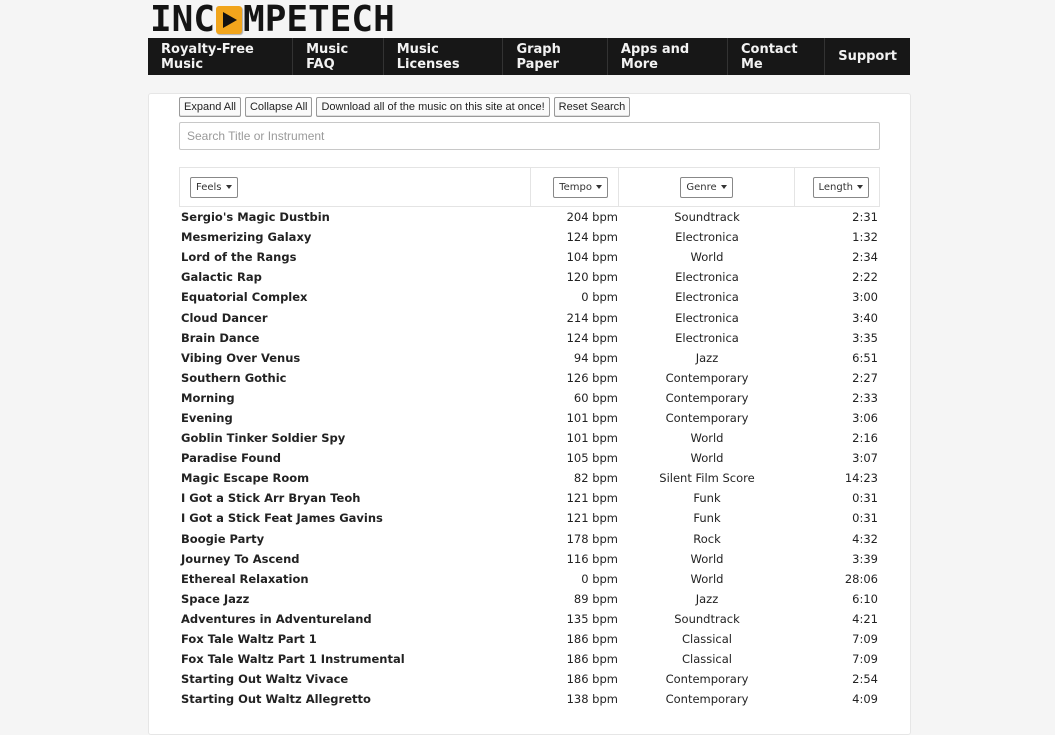 This screenshot has height=735, width=1055. Describe the element at coordinates (355, 297) in the screenshot. I see `track-title: Equatorial Complex` at that location.